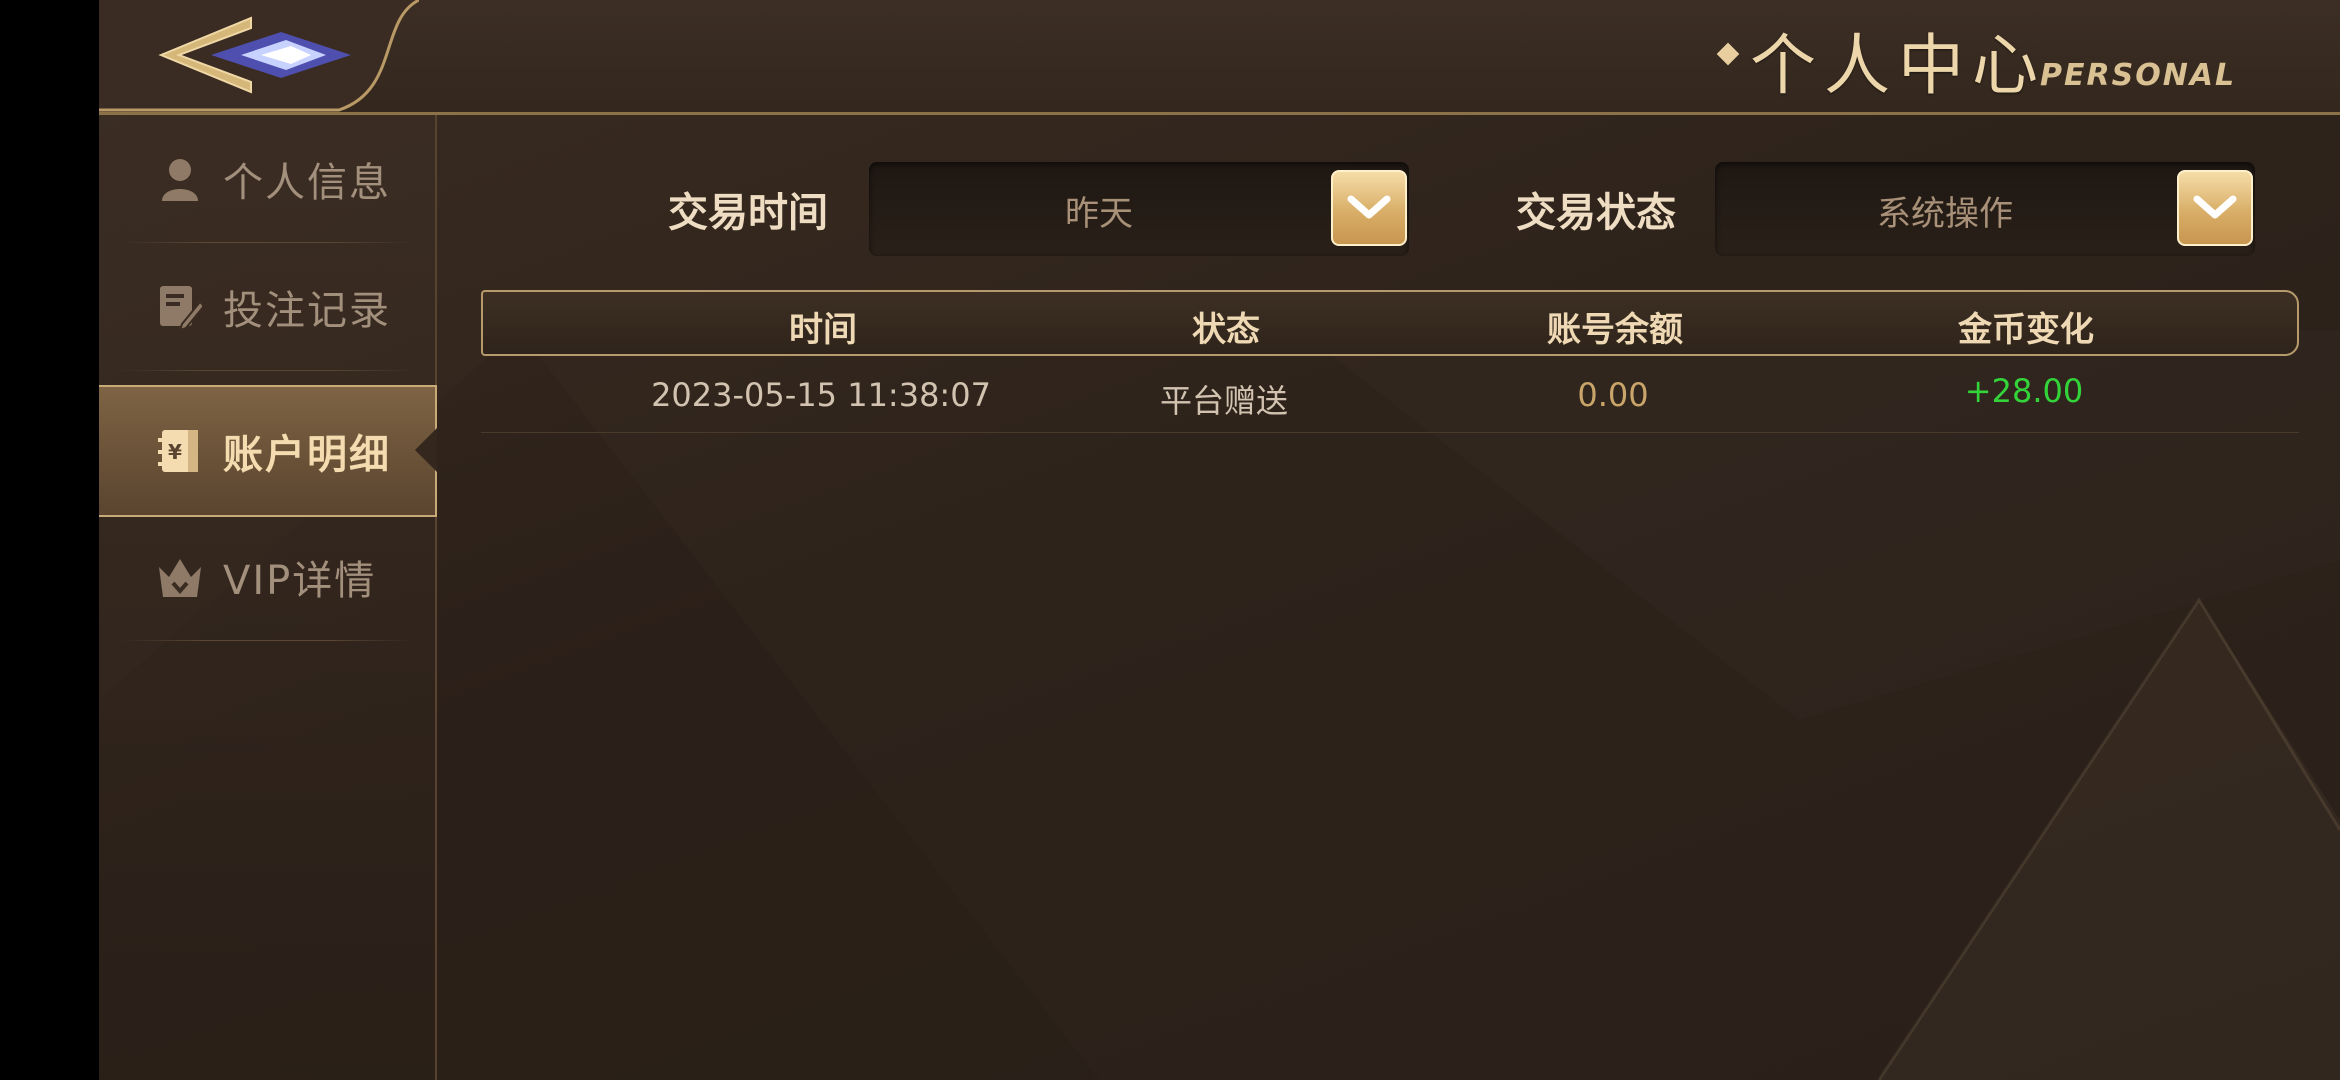 This screenshot has height=1080, width=2340. Describe the element at coordinates (1596, 213) in the screenshot. I see `status-filter-label: 交易状态` at that location.